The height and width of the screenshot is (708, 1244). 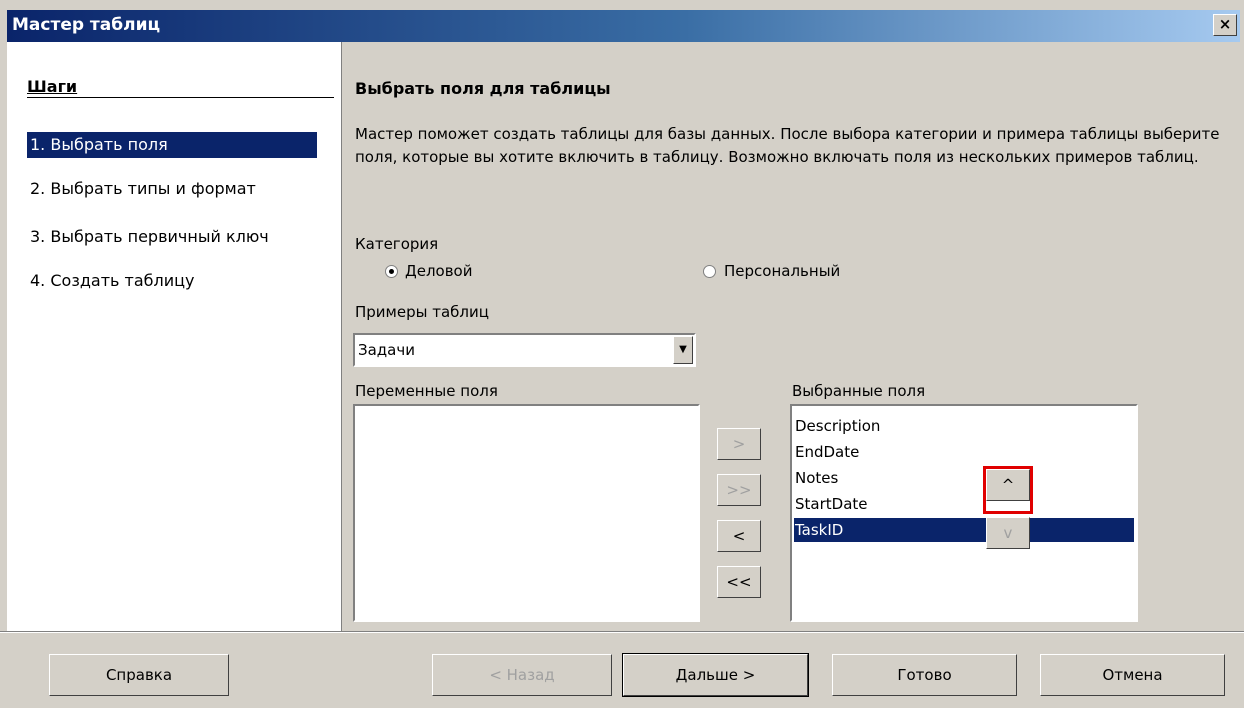 What do you see at coordinates (1008, 533) in the screenshot?
I see `move-down-button: v` at bounding box center [1008, 533].